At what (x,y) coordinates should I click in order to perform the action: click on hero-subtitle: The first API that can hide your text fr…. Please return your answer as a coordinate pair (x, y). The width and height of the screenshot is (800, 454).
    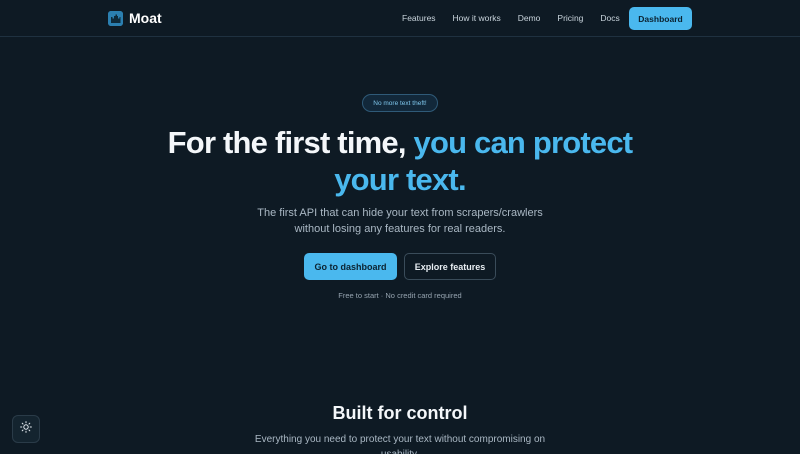
    Looking at the image, I should click on (400, 221).